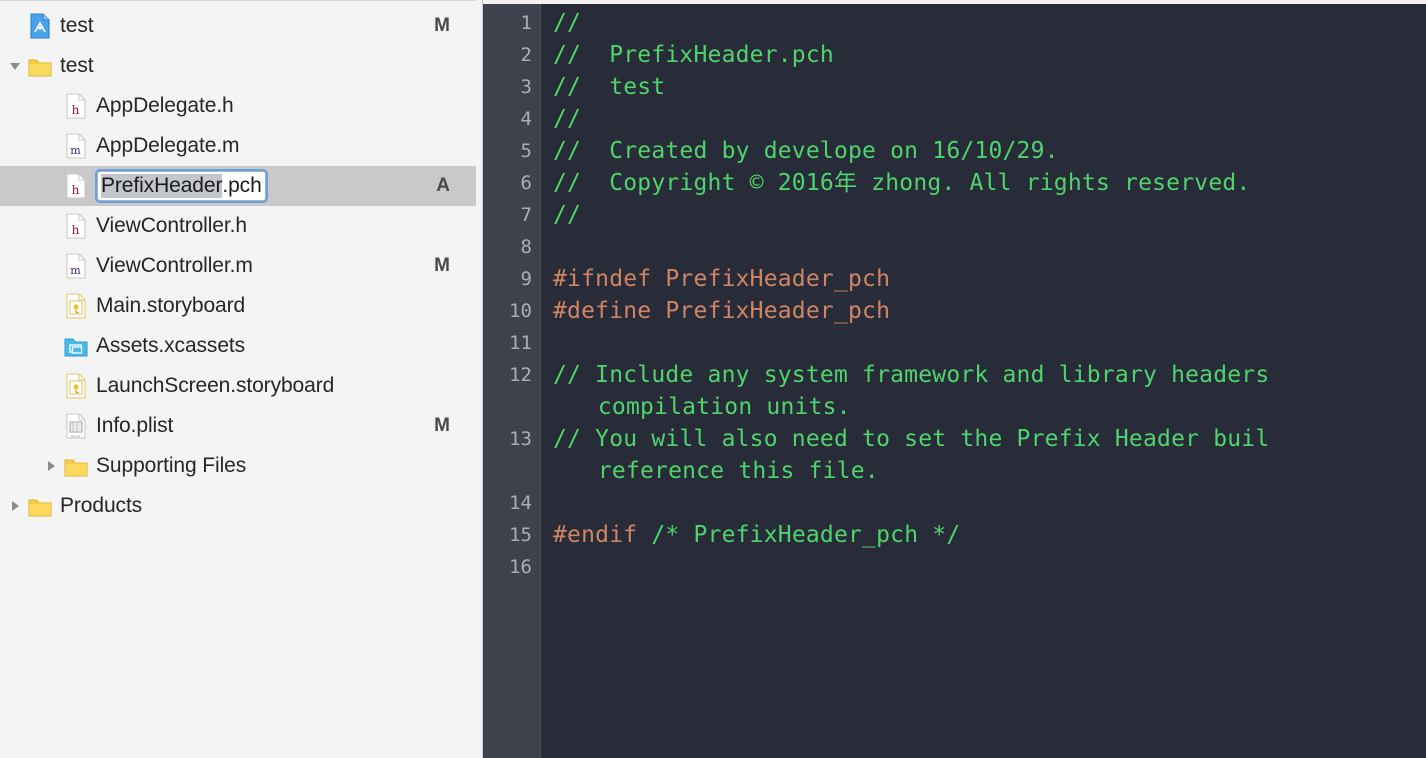  Describe the element at coordinates (443, 185) in the screenshot. I see `scm-status-badge: A` at that location.